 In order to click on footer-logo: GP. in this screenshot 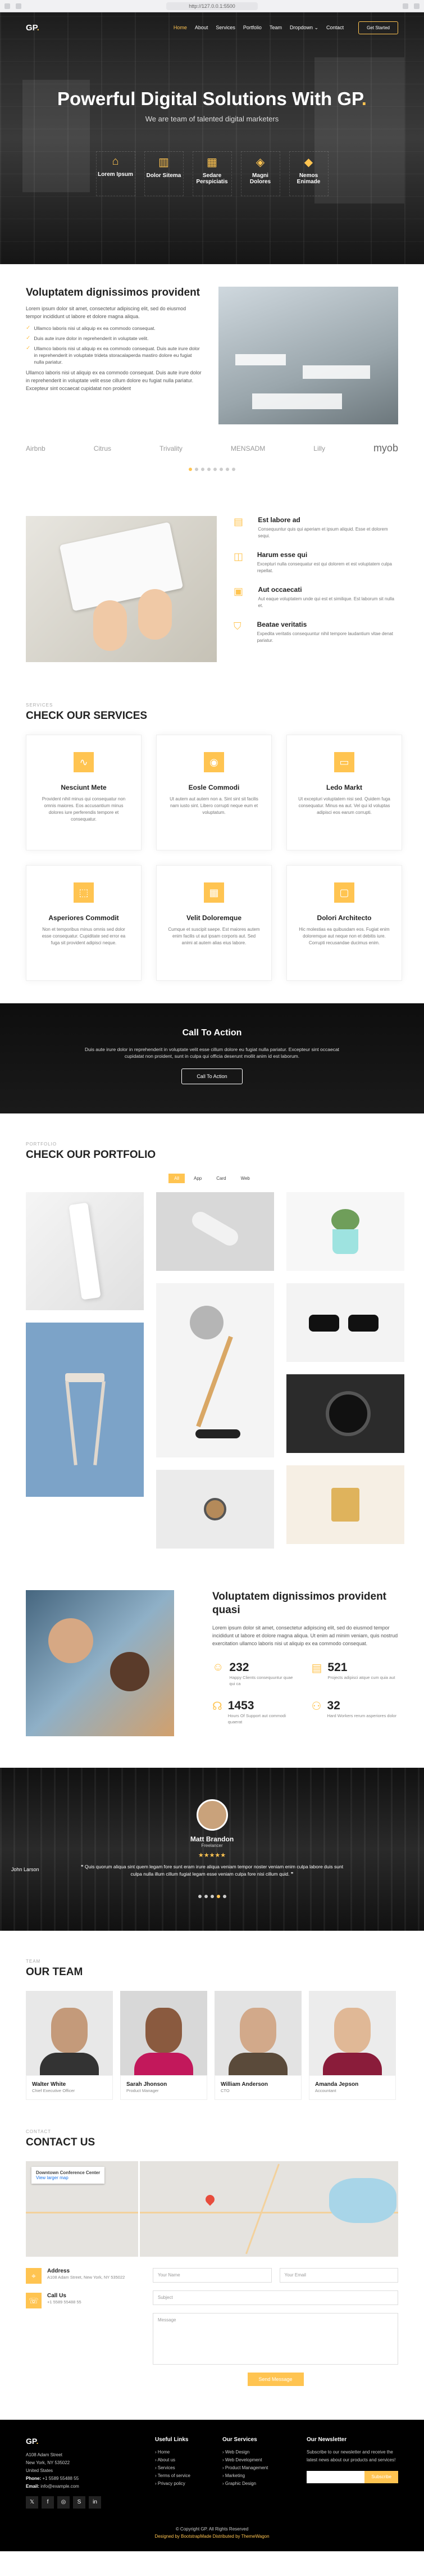, I will do `click(87, 2441)`.